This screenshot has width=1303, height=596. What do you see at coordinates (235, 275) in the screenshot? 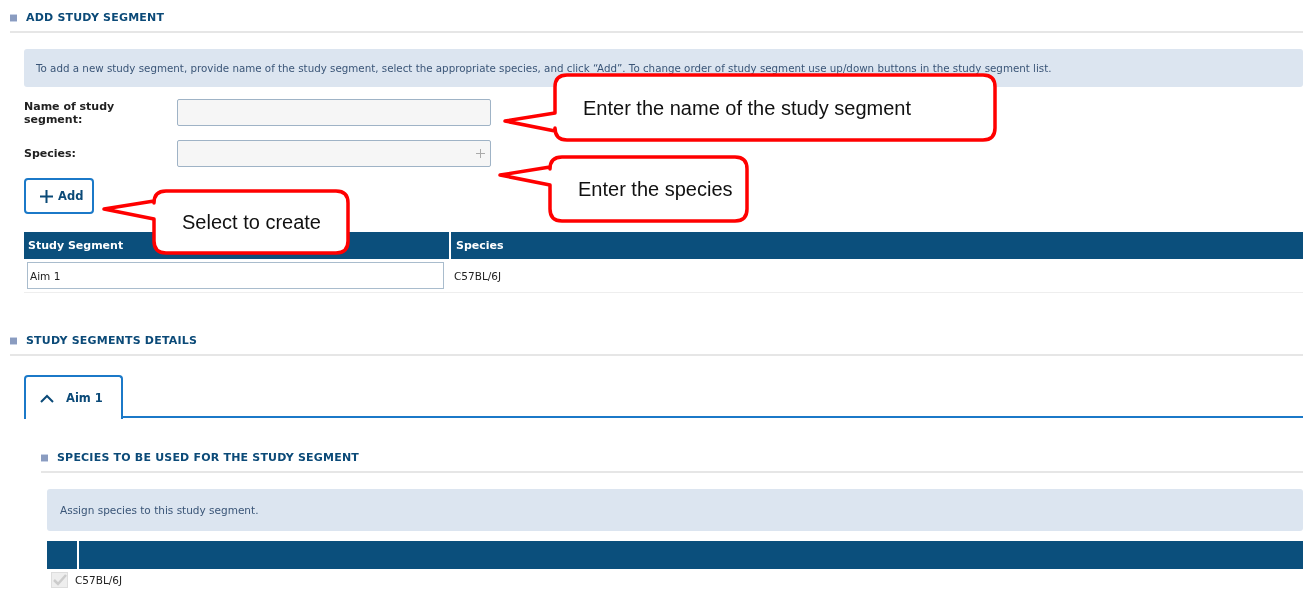
I see `segment-name-field: Aim 1` at bounding box center [235, 275].